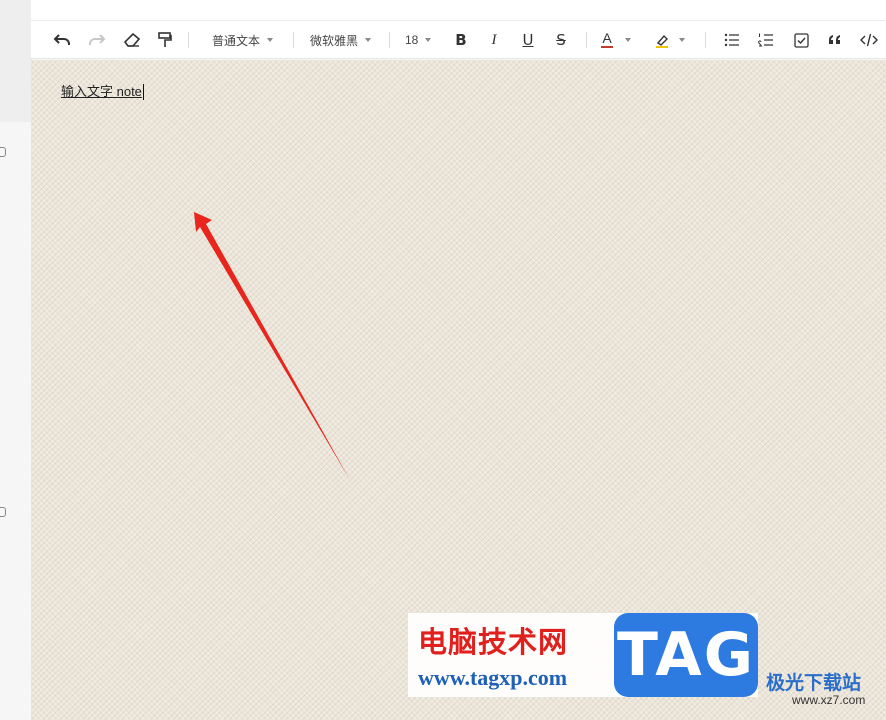 The width and height of the screenshot is (886, 720). Describe the element at coordinates (493, 677) in the screenshot. I see `watermark-site-url: www.tagxp.com` at that location.